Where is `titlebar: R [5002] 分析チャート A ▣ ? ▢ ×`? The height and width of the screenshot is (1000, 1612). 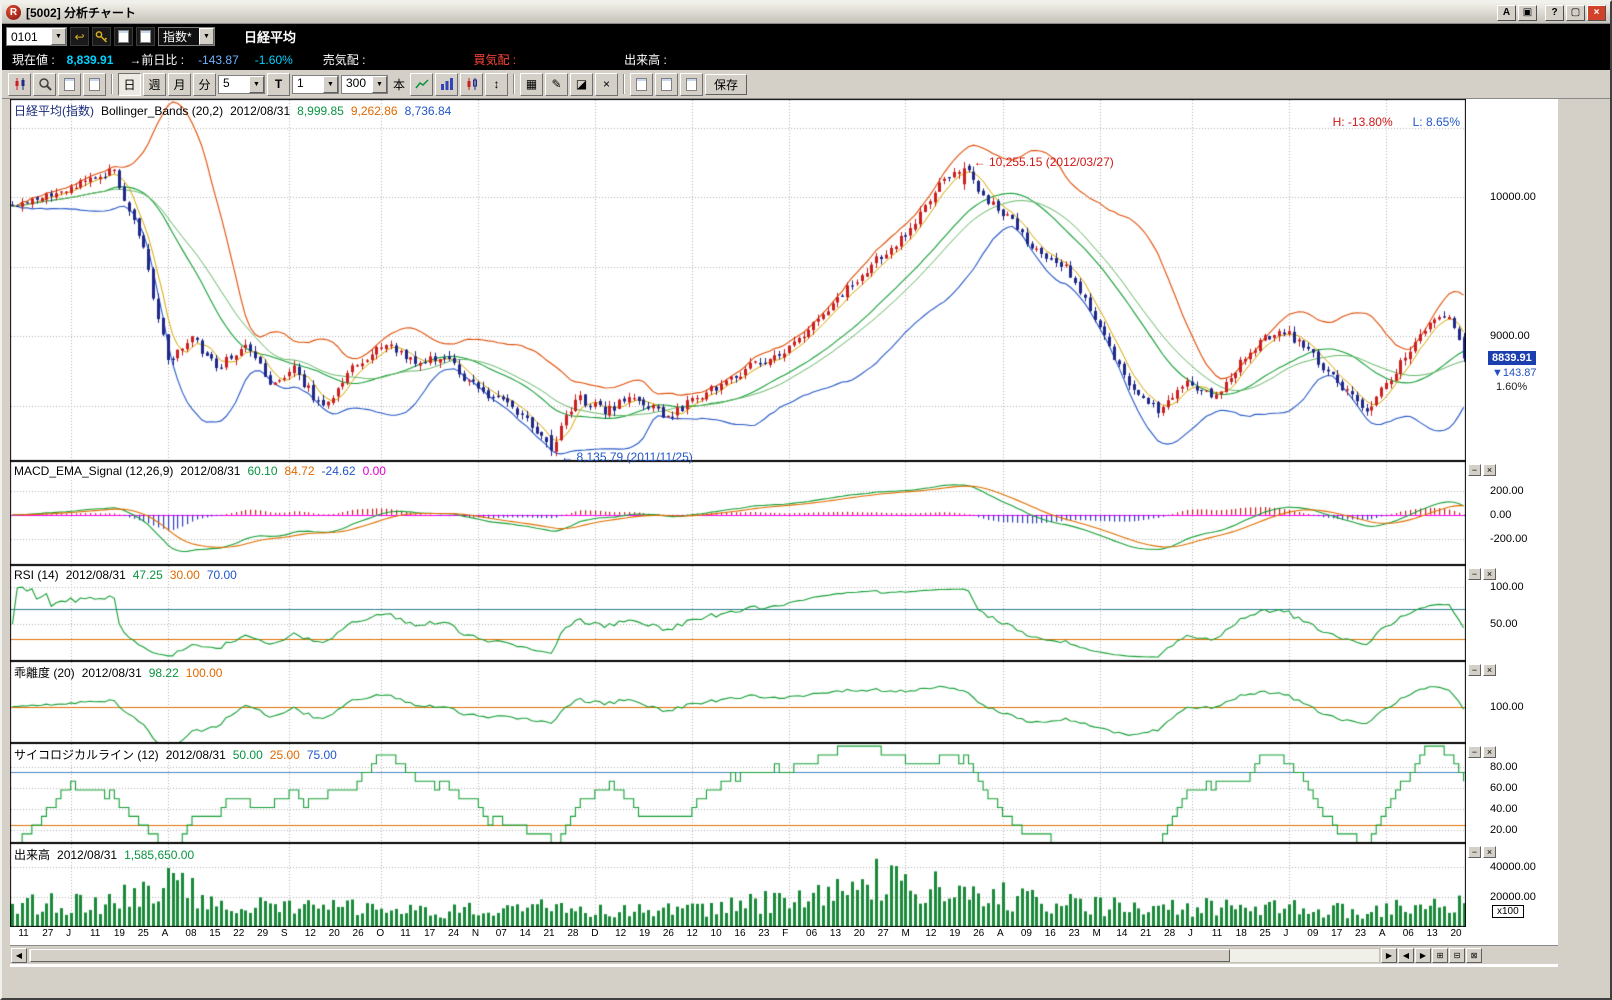 titlebar: R [5002] 分析チャート A ▣ ? ▢ × is located at coordinates (806, 13).